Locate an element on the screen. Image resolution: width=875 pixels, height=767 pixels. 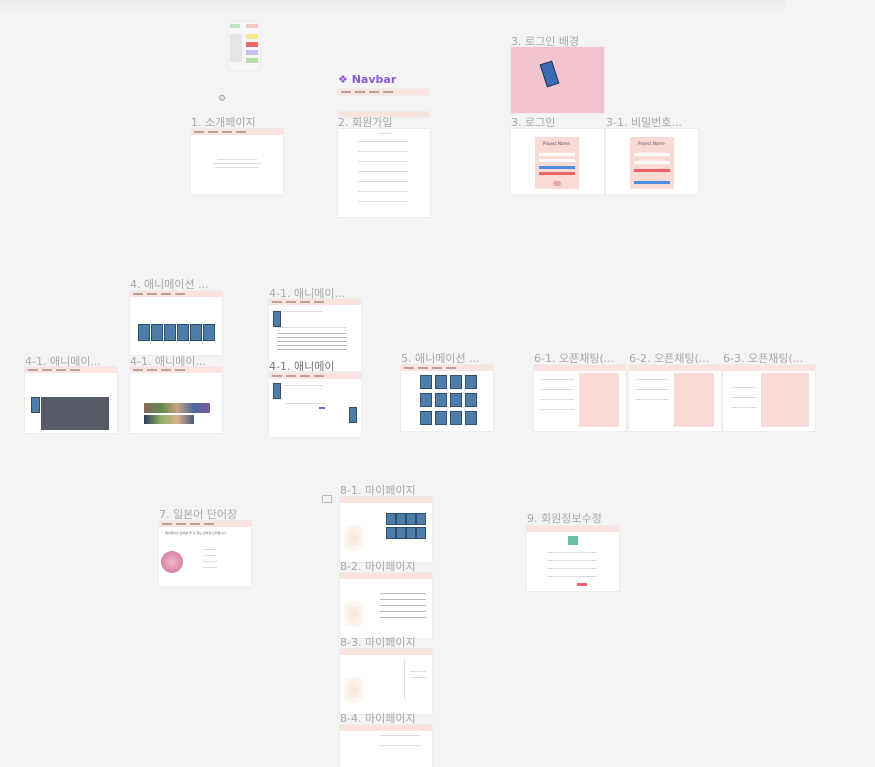
navbar-component is located at coordinates (383, 92).